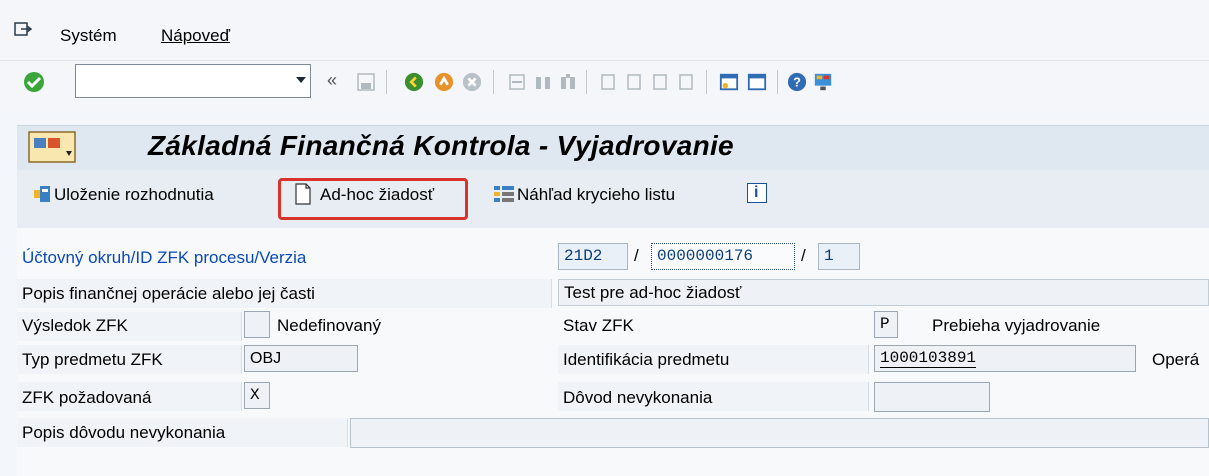 Image resolution: width=1209 pixels, height=476 pixels. I want to click on status-text: Prebieha vyjadrovanie, so click(1016, 325).